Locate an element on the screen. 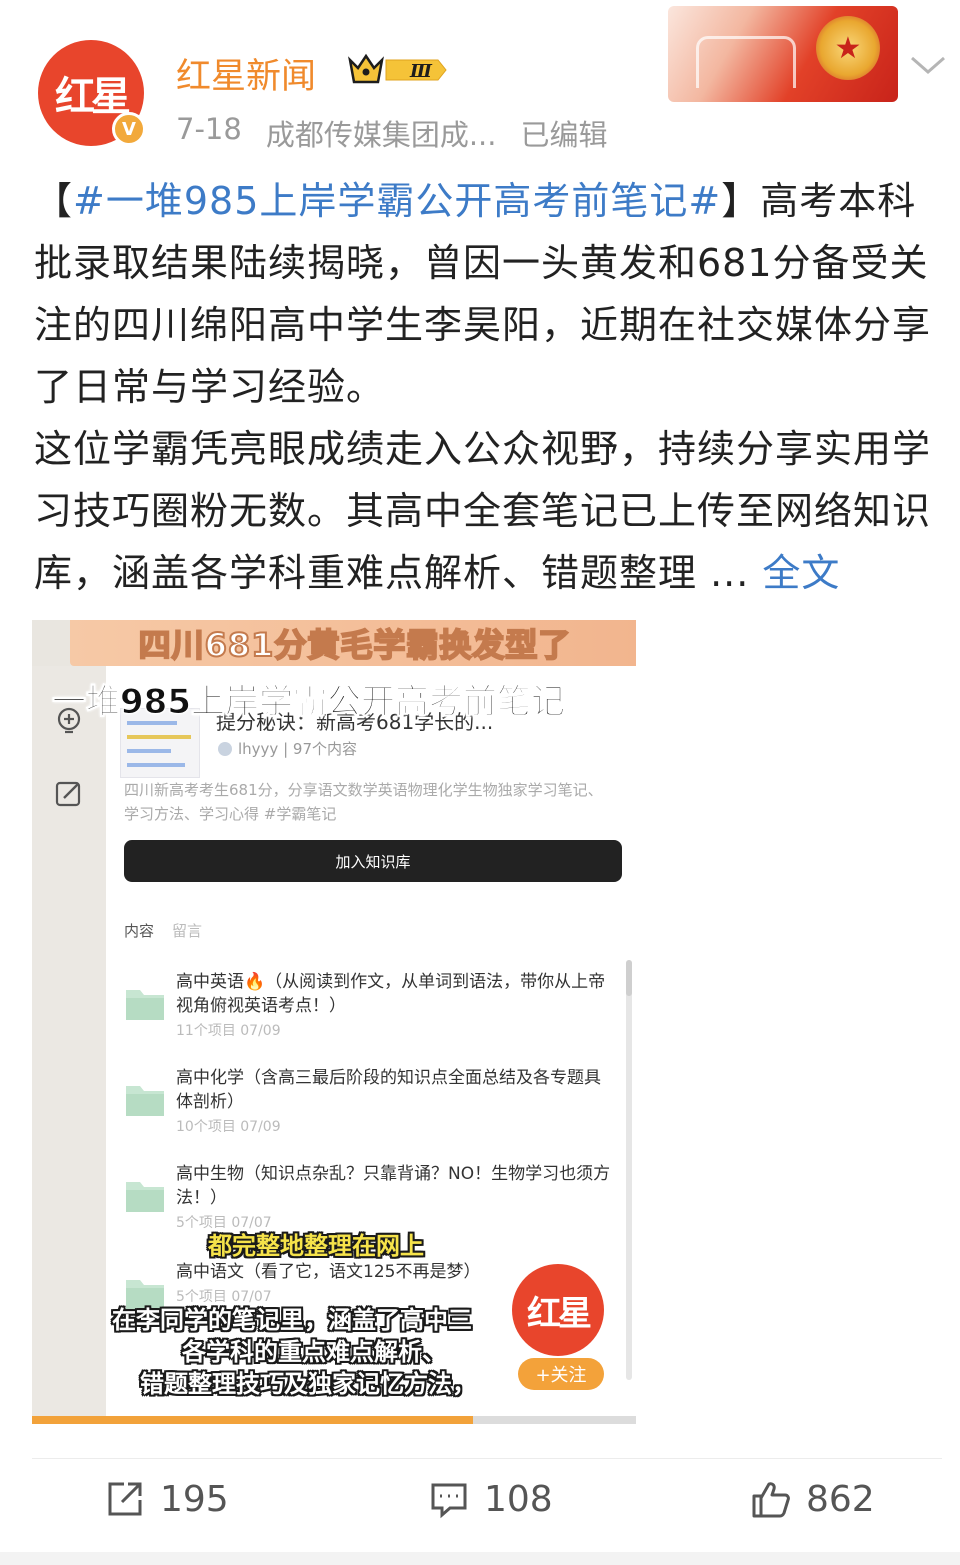 The image size is (960, 1565). video-subtitle-line-2: 各学科的重点难点解析、 is located at coordinates (314, 1352).